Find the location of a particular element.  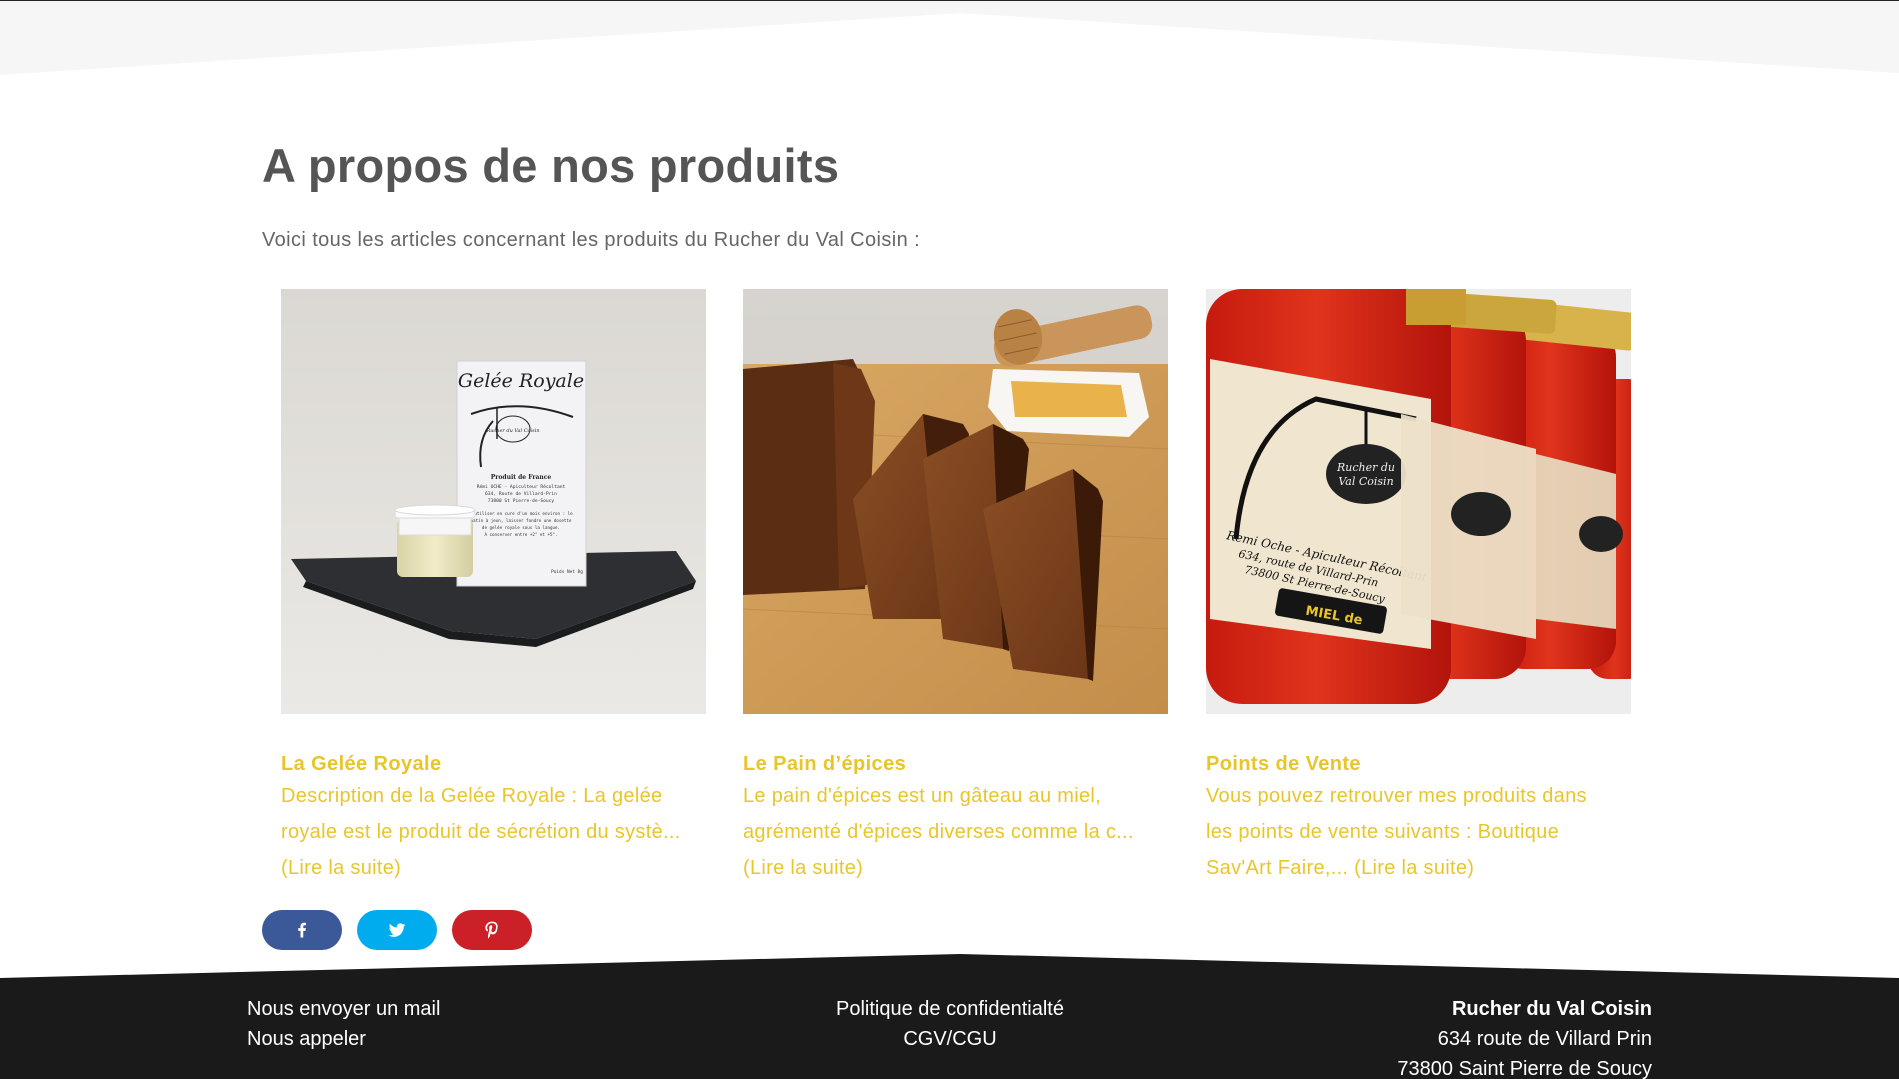

facebook-icon is located at coordinates (302, 930).